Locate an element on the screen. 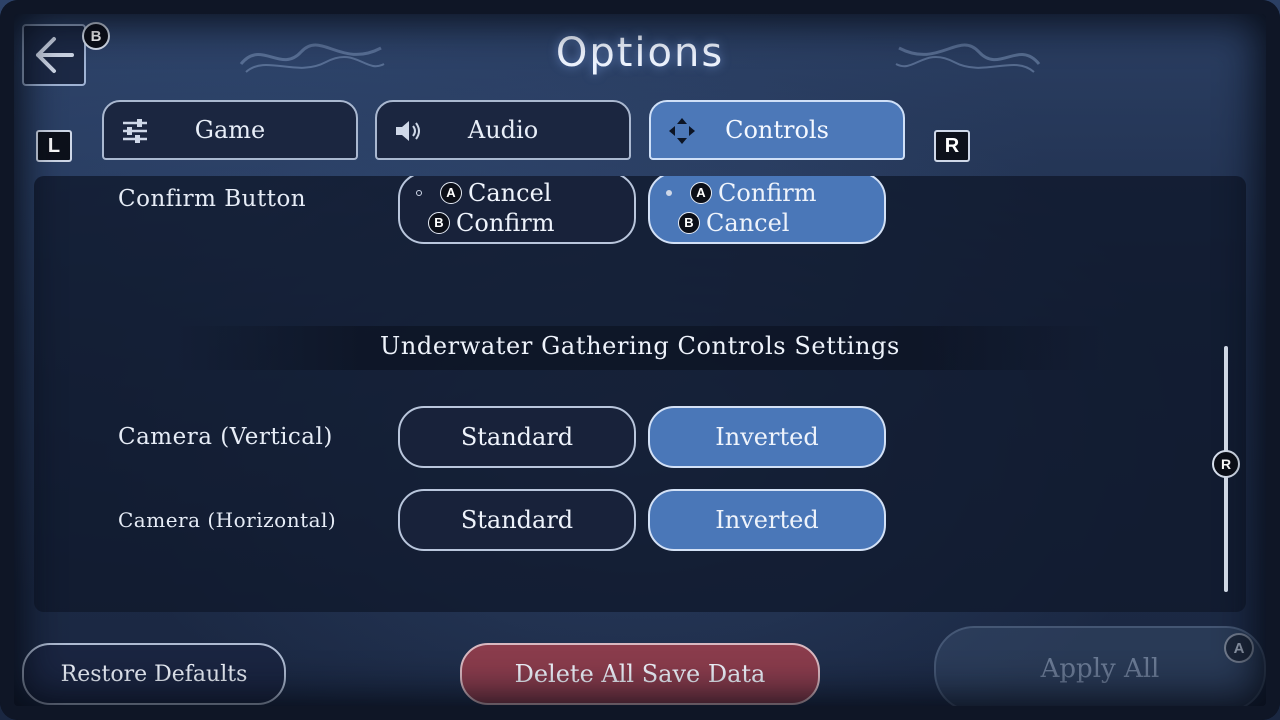  option-line-b: B Confirm is located at coordinates (491, 223).